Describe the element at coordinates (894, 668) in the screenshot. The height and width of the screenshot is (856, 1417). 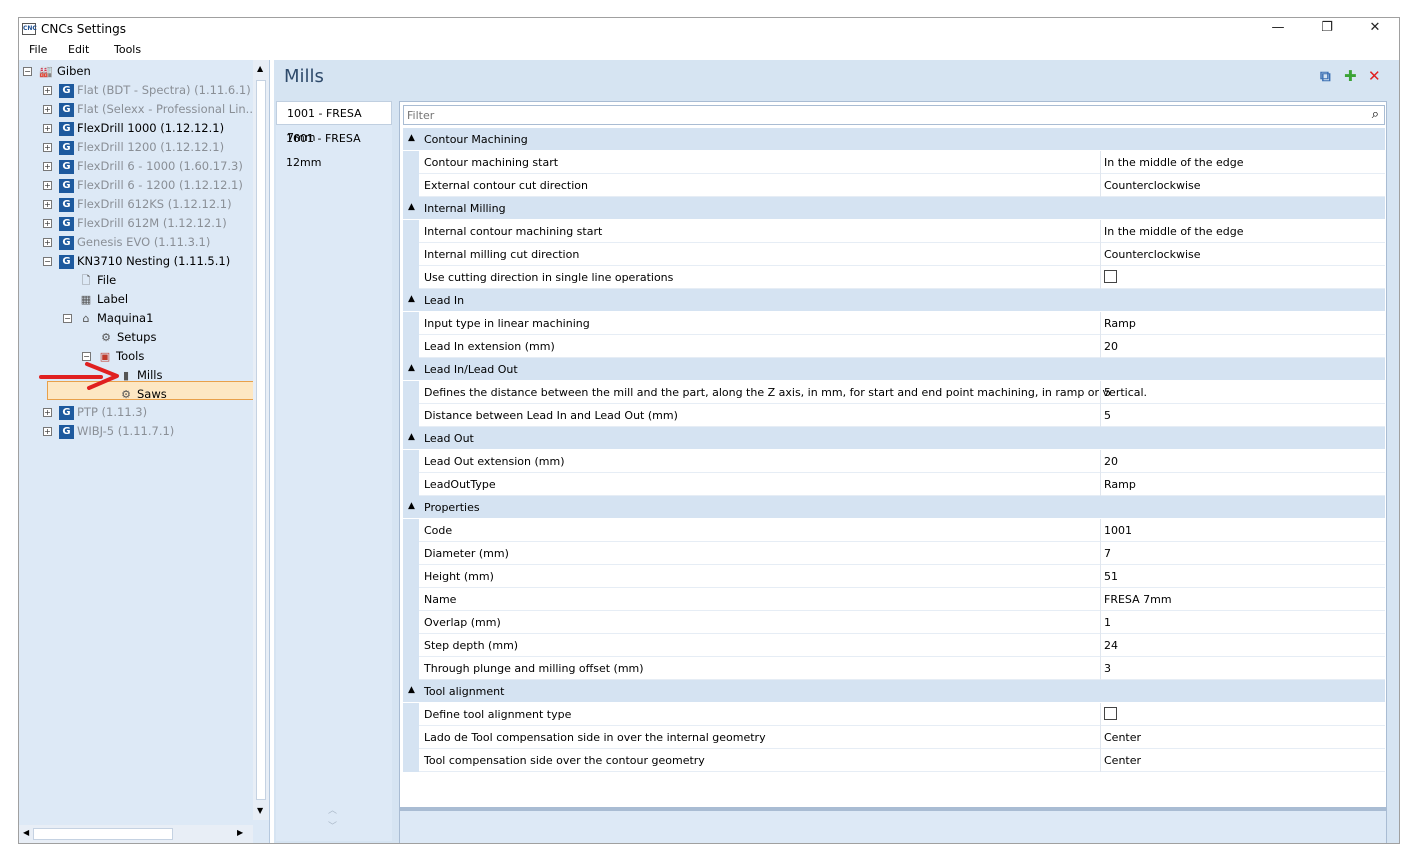
I see `property-row: Through plunge and milling offset (mm) 3` at that location.